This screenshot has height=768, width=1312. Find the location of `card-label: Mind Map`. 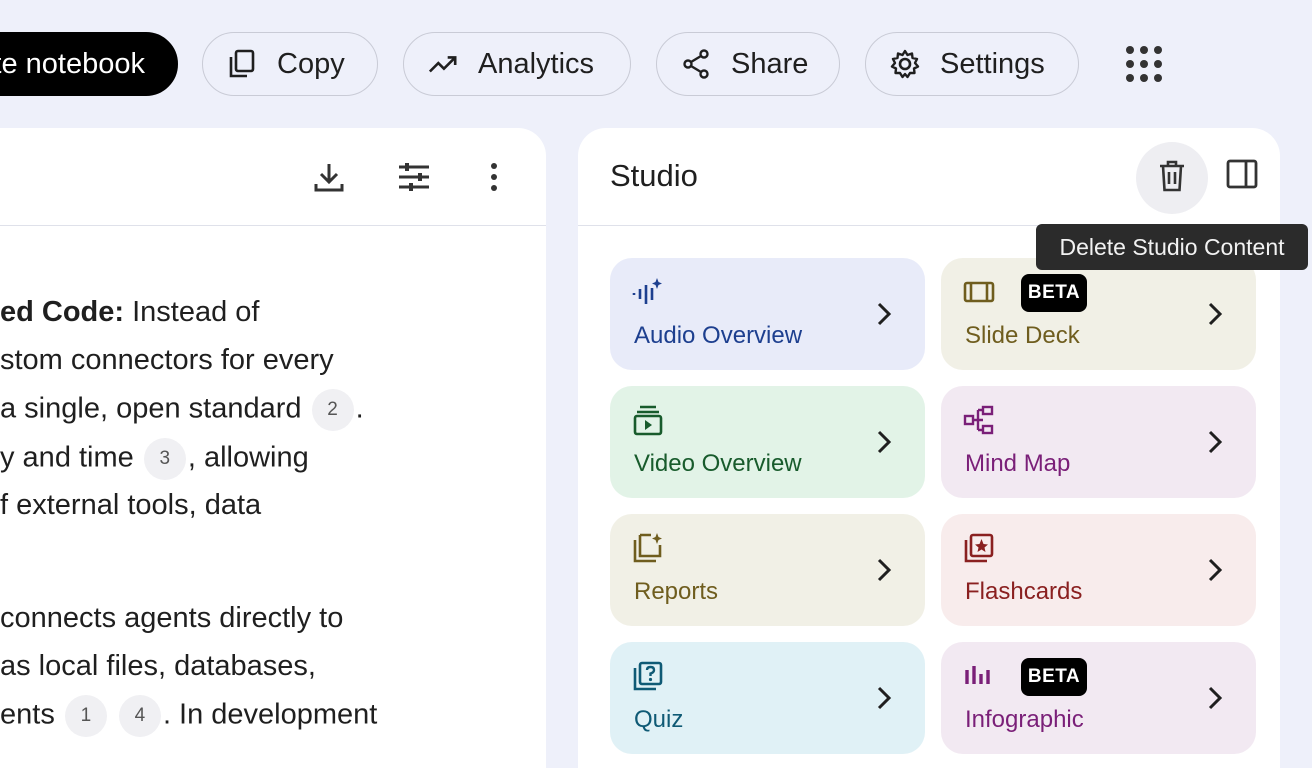

card-label: Mind Map is located at coordinates (1018, 463).